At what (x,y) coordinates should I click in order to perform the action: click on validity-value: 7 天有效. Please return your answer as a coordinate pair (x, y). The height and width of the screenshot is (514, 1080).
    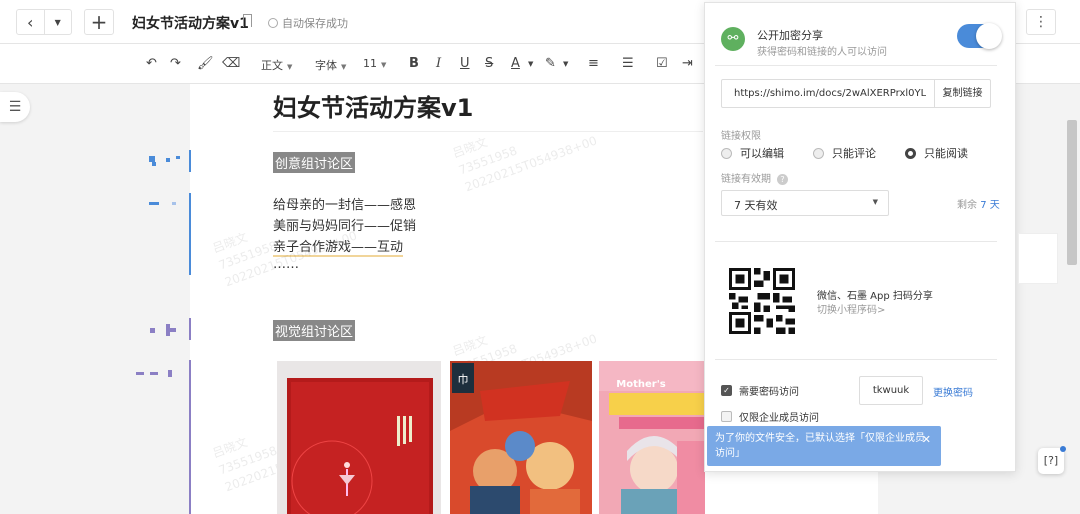
    Looking at the image, I should click on (756, 205).